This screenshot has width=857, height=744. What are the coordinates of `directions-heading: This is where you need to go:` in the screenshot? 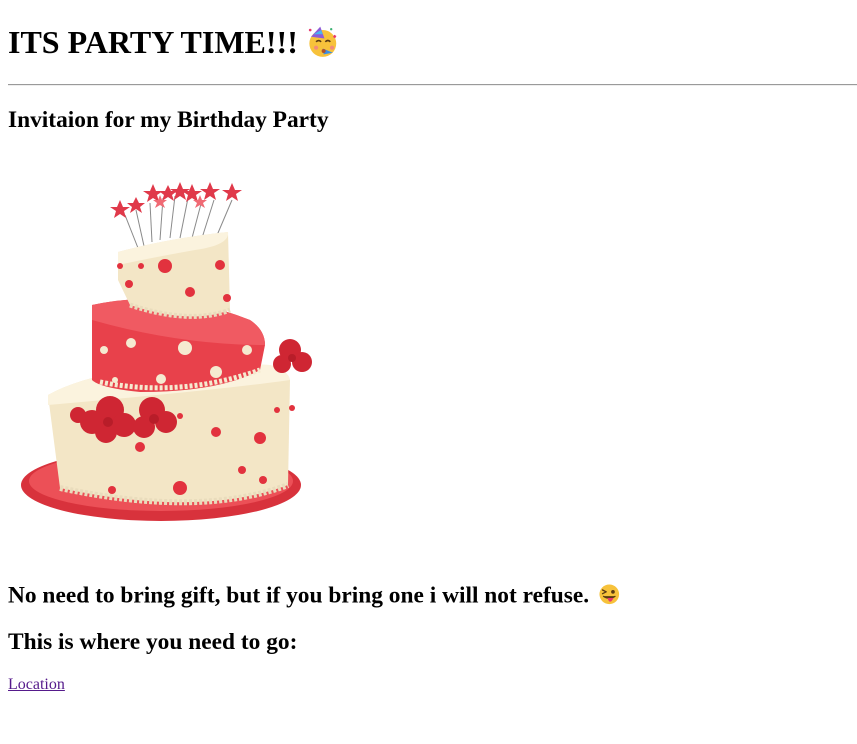 It's located at (153, 642).